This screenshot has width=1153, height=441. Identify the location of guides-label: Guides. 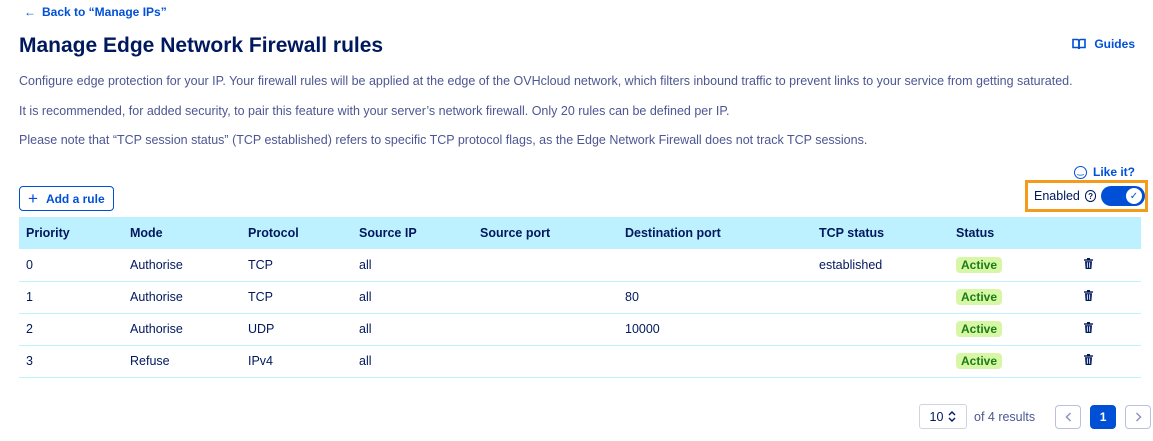
(1114, 44).